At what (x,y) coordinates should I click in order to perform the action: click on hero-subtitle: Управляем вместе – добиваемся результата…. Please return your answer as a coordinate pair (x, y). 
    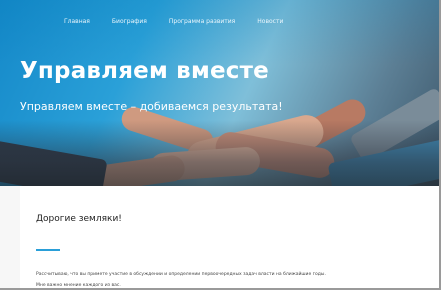
    Looking at the image, I should click on (151, 106).